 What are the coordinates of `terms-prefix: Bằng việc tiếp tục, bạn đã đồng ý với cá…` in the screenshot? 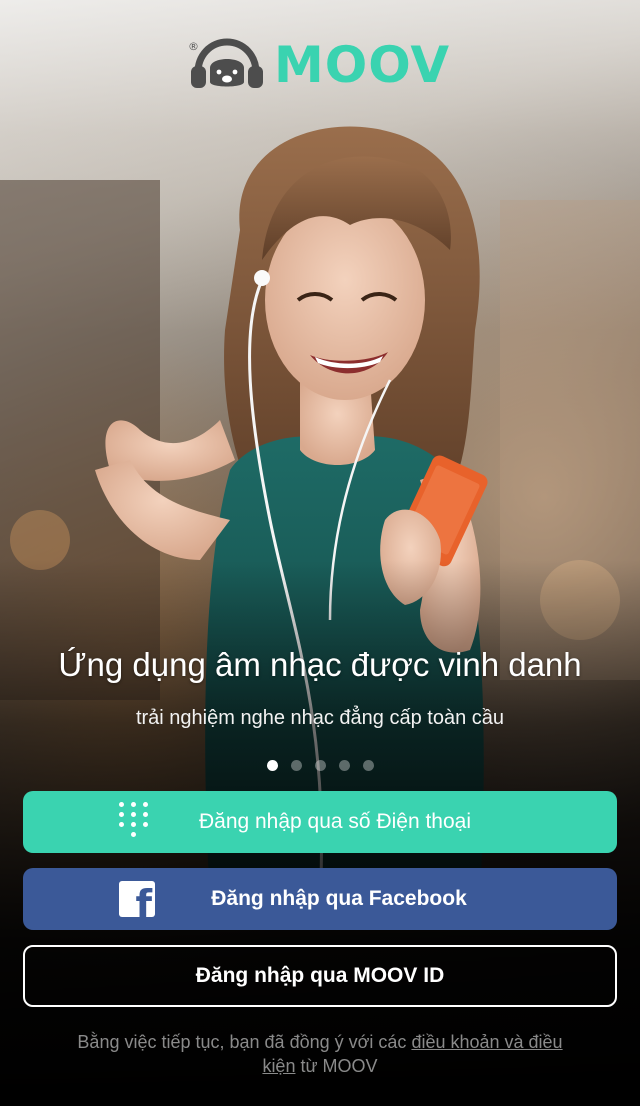 It's located at (242, 1042).